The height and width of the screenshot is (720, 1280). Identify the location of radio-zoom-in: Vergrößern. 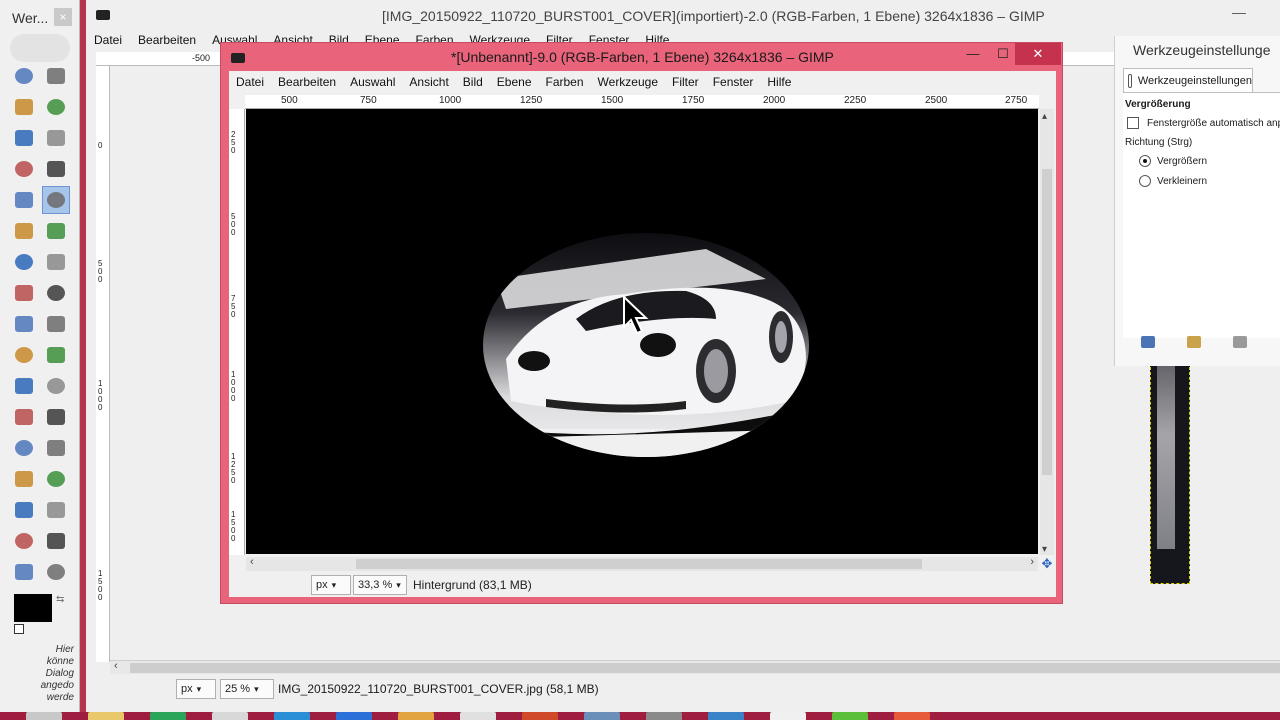
(1173, 161).